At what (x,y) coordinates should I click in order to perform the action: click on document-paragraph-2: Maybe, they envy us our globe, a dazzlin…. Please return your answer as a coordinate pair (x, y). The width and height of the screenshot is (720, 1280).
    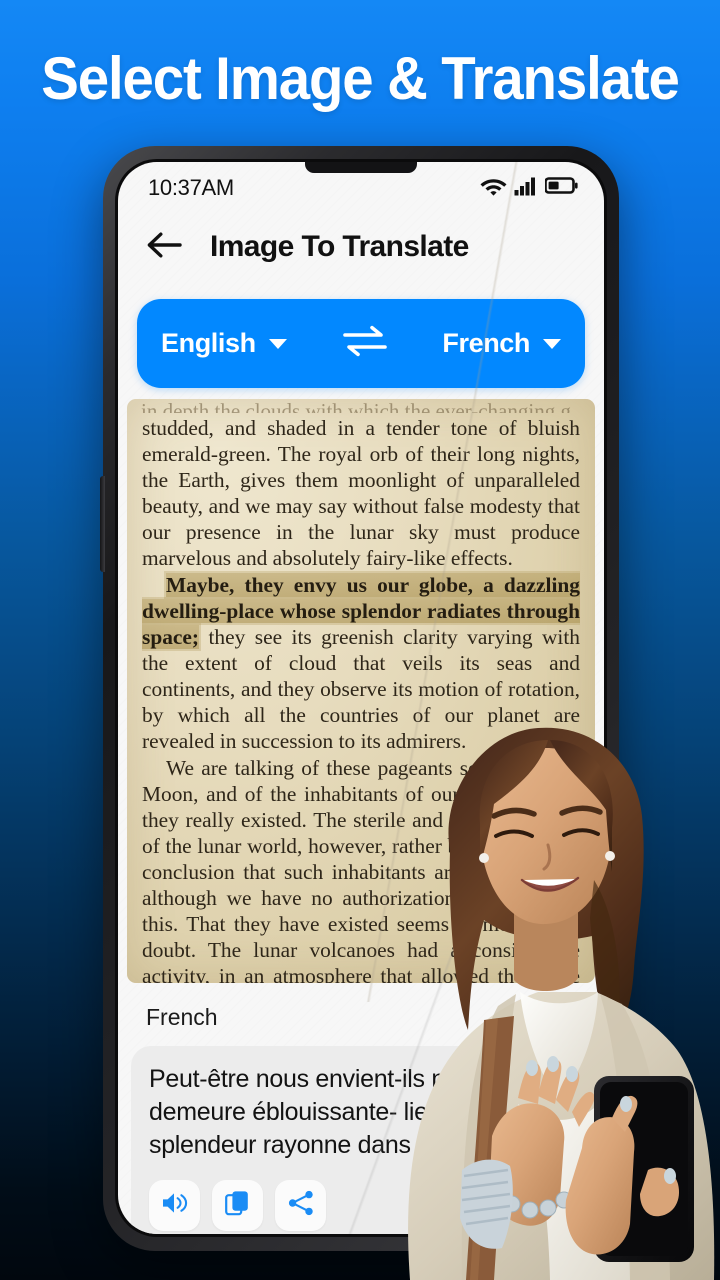
    Looking at the image, I should click on (361, 663).